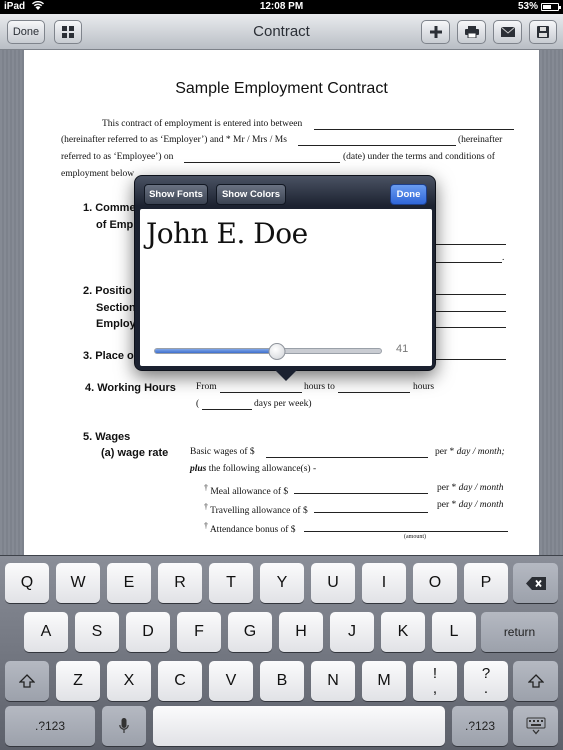  What do you see at coordinates (527, 6) in the screenshot?
I see `battery-percent: 53%` at bounding box center [527, 6].